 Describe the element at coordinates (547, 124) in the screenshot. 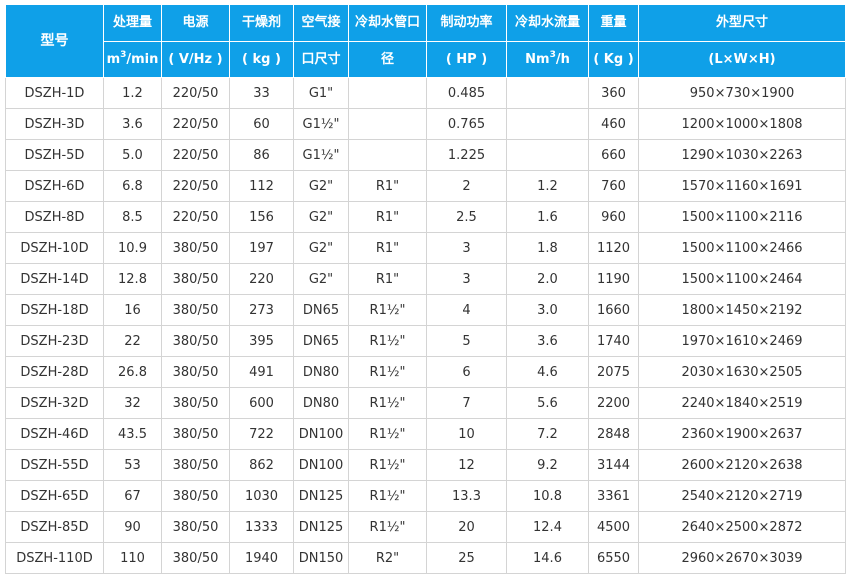

I see `cell-cooling-flow` at that location.